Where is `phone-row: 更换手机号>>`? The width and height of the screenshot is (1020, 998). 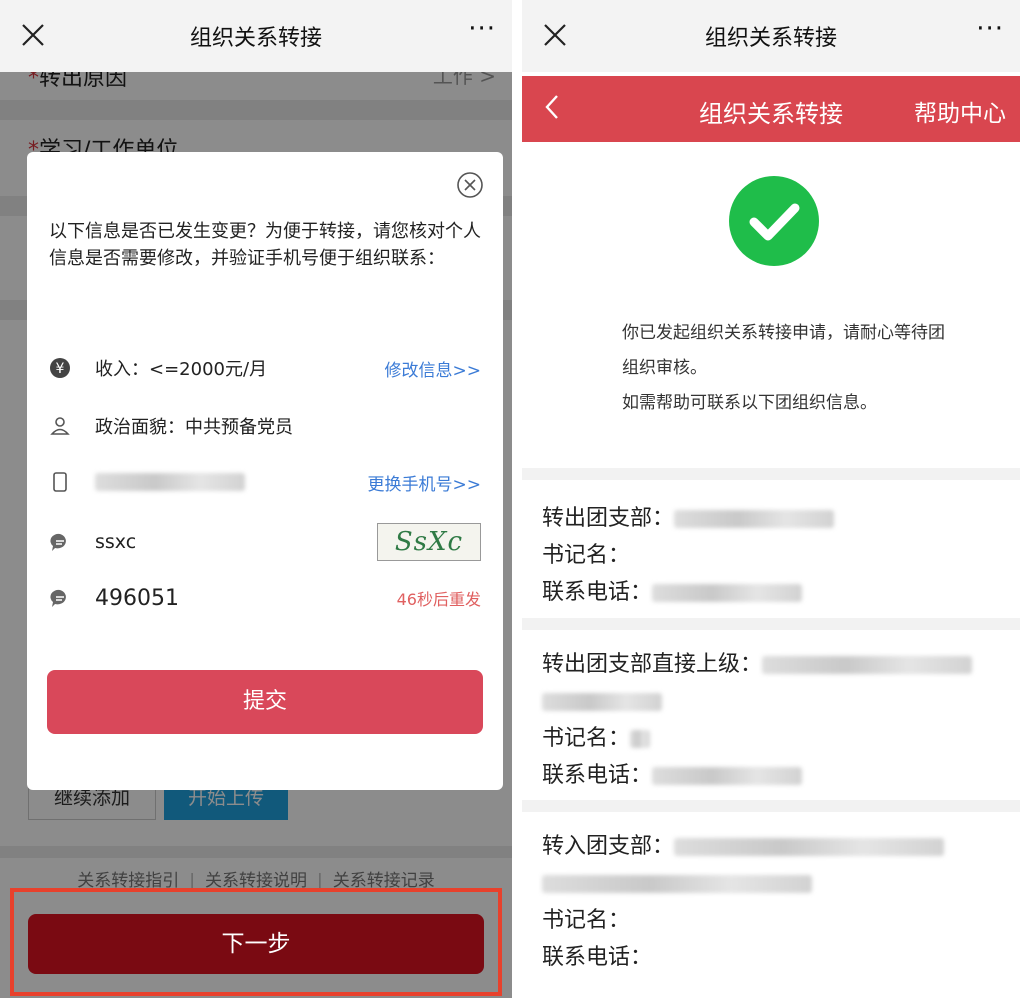 phone-row: 更换手机号>> is located at coordinates (265, 482).